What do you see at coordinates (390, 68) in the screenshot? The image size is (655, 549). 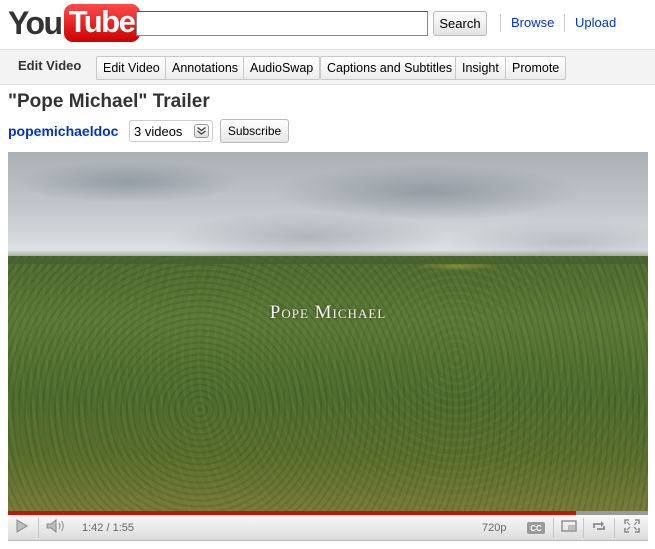 I see `captions-subtitles-button: Captions and Subtitles` at bounding box center [390, 68].